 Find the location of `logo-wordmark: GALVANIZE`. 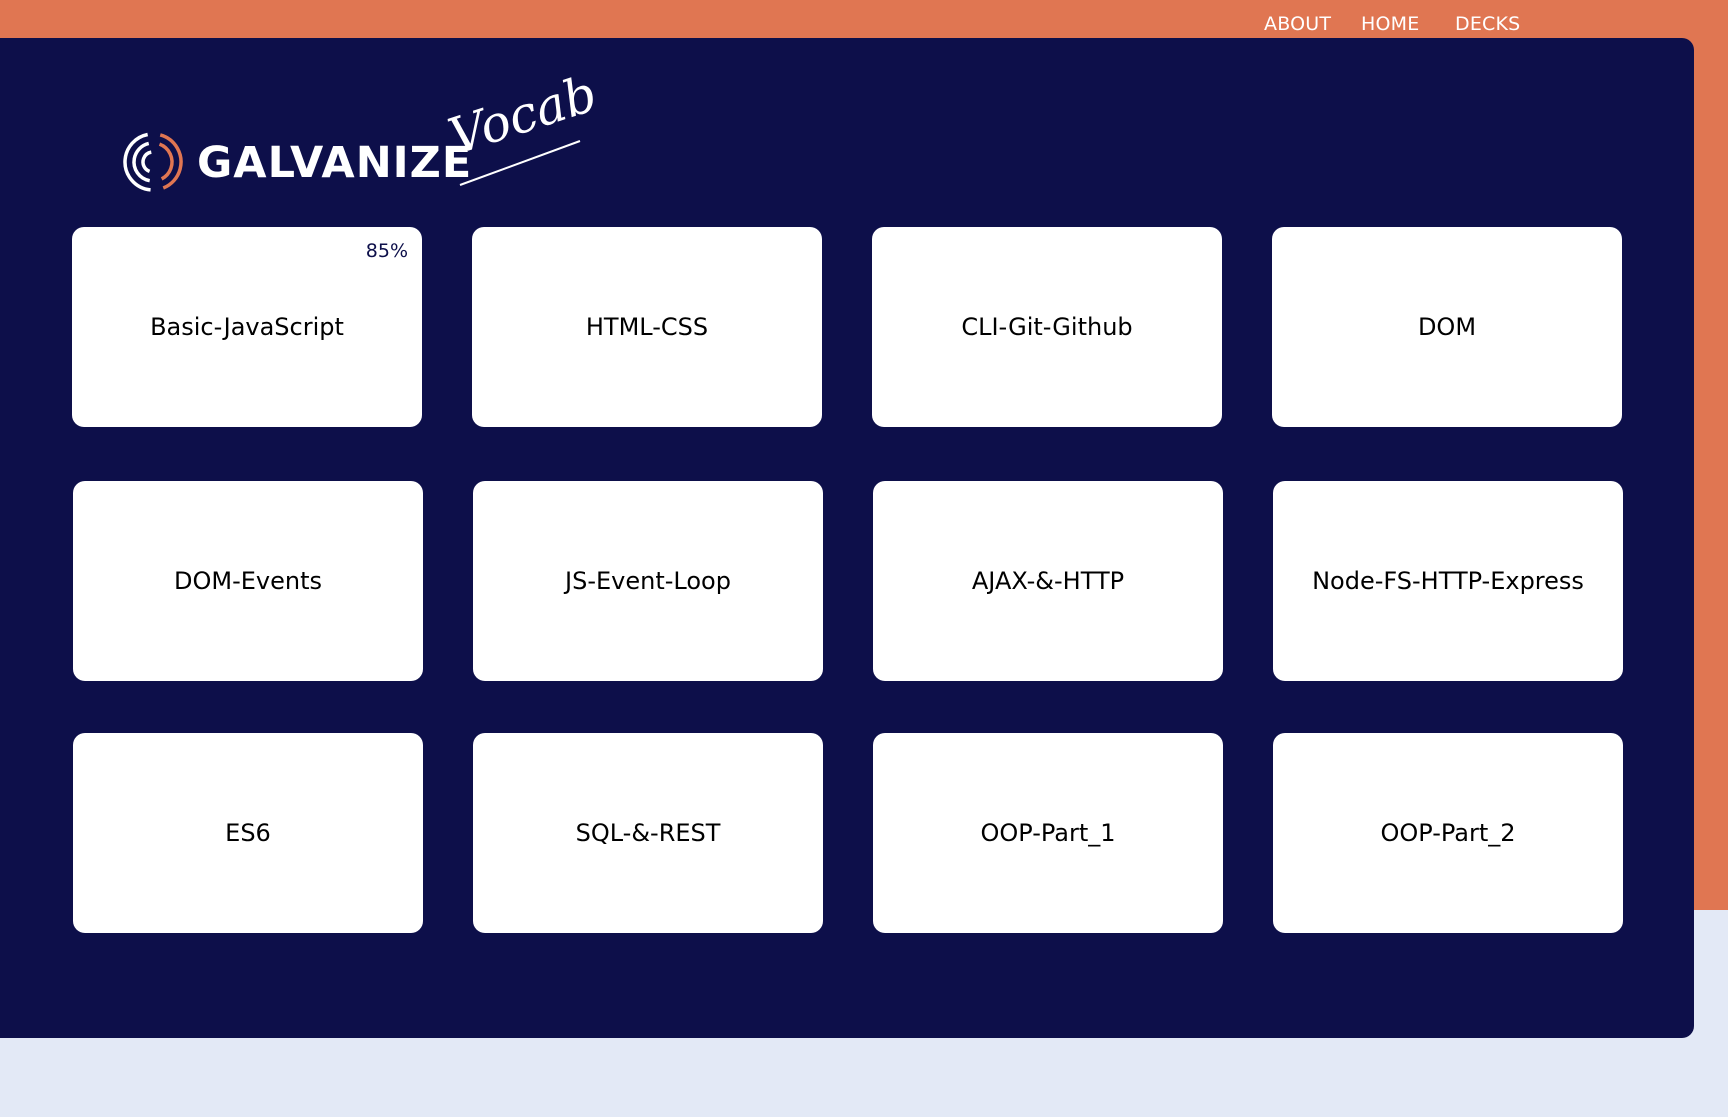

logo-wordmark: GALVANIZE is located at coordinates (335, 163).